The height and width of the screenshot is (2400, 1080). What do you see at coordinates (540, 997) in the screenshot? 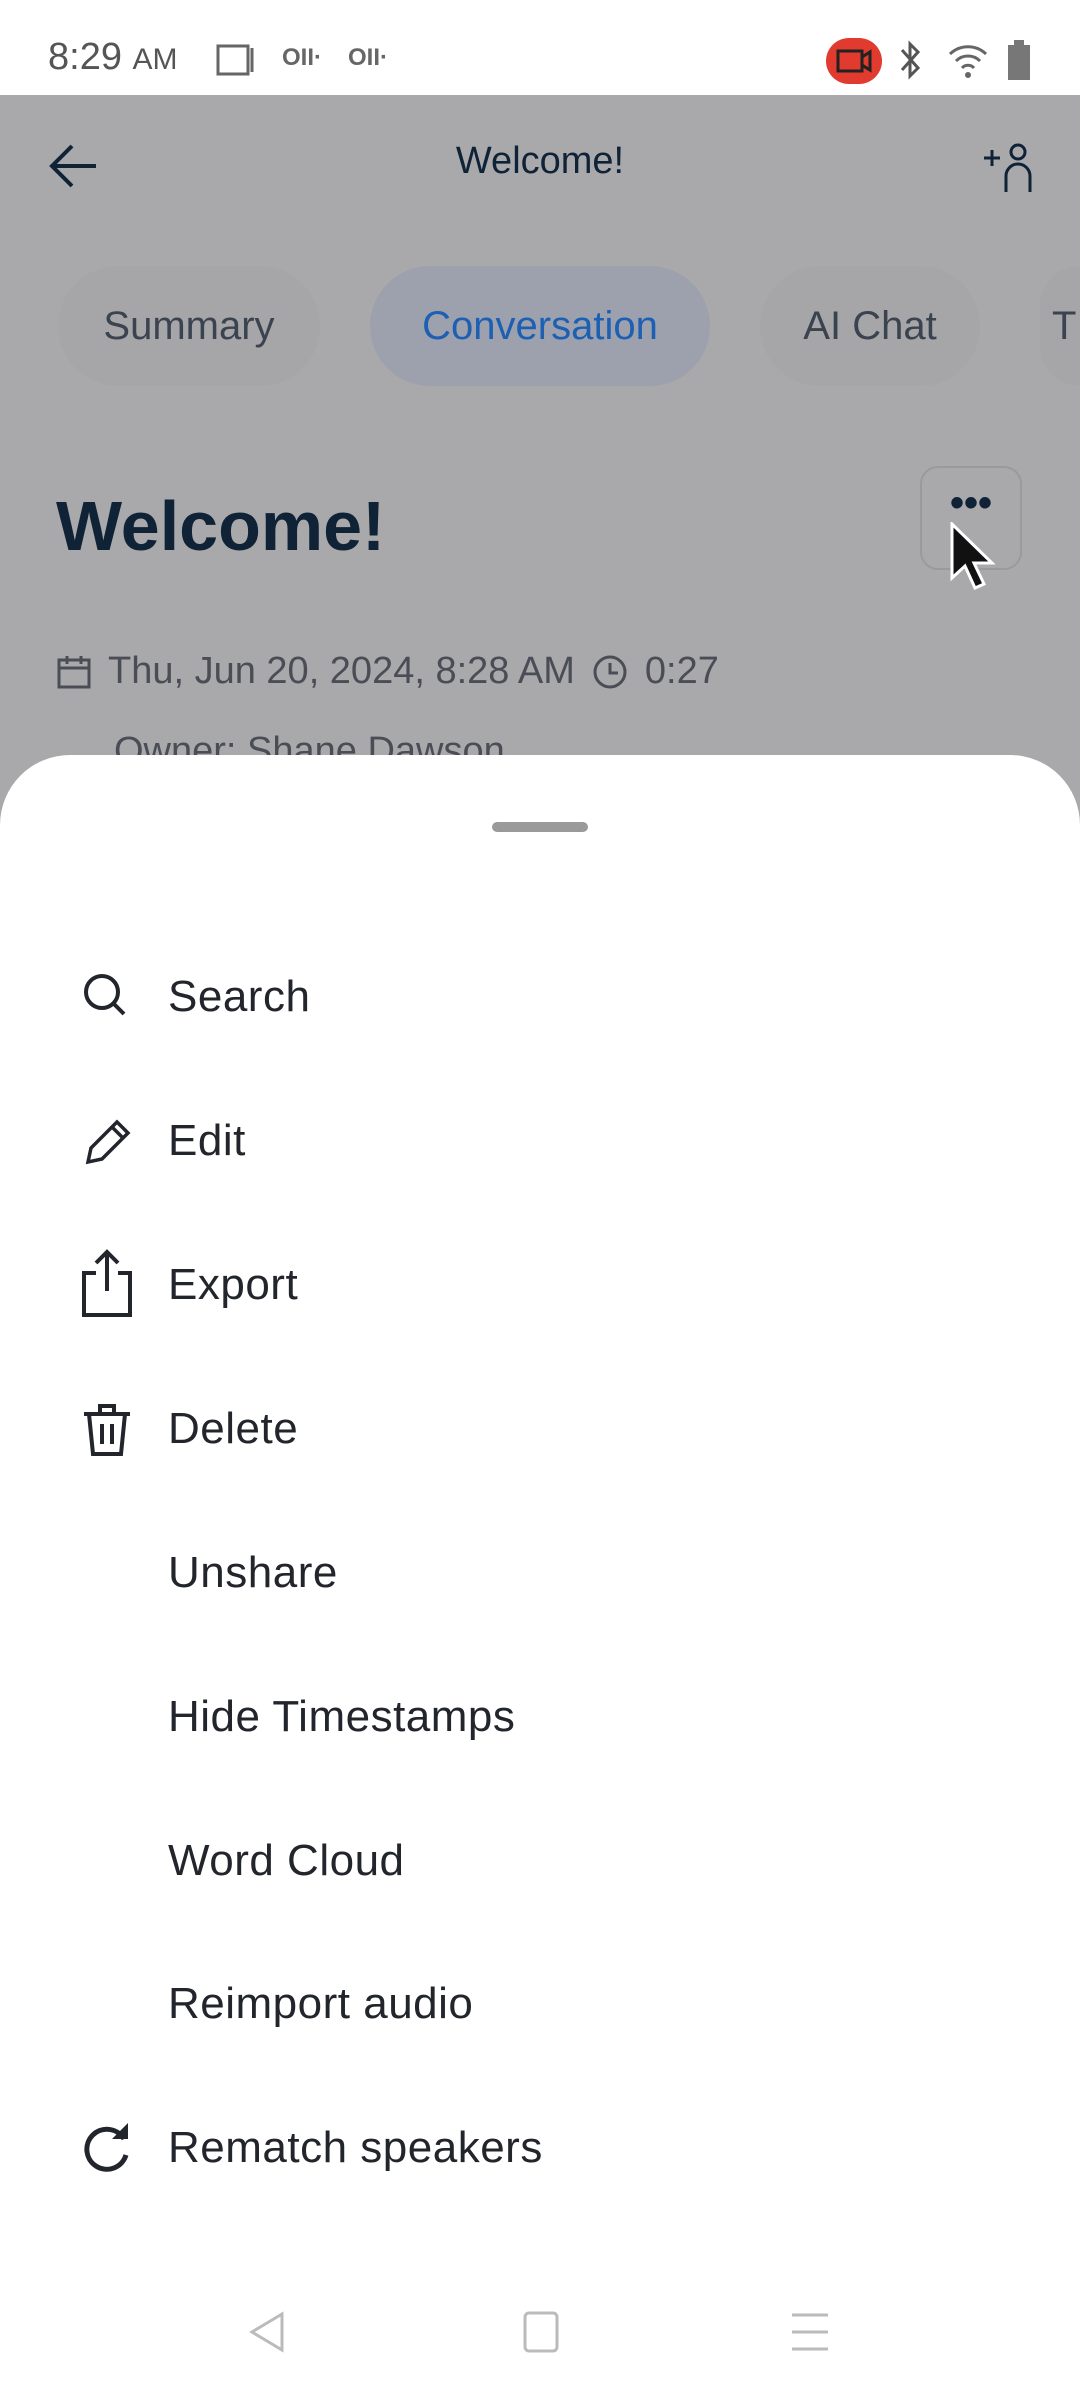
I see `menu-item-search: Search` at bounding box center [540, 997].